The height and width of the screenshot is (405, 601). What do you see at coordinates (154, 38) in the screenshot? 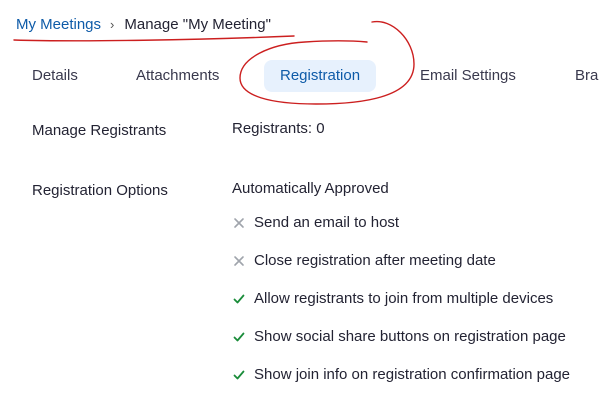
I see `underline-annotation` at bounding box center [154, 38].